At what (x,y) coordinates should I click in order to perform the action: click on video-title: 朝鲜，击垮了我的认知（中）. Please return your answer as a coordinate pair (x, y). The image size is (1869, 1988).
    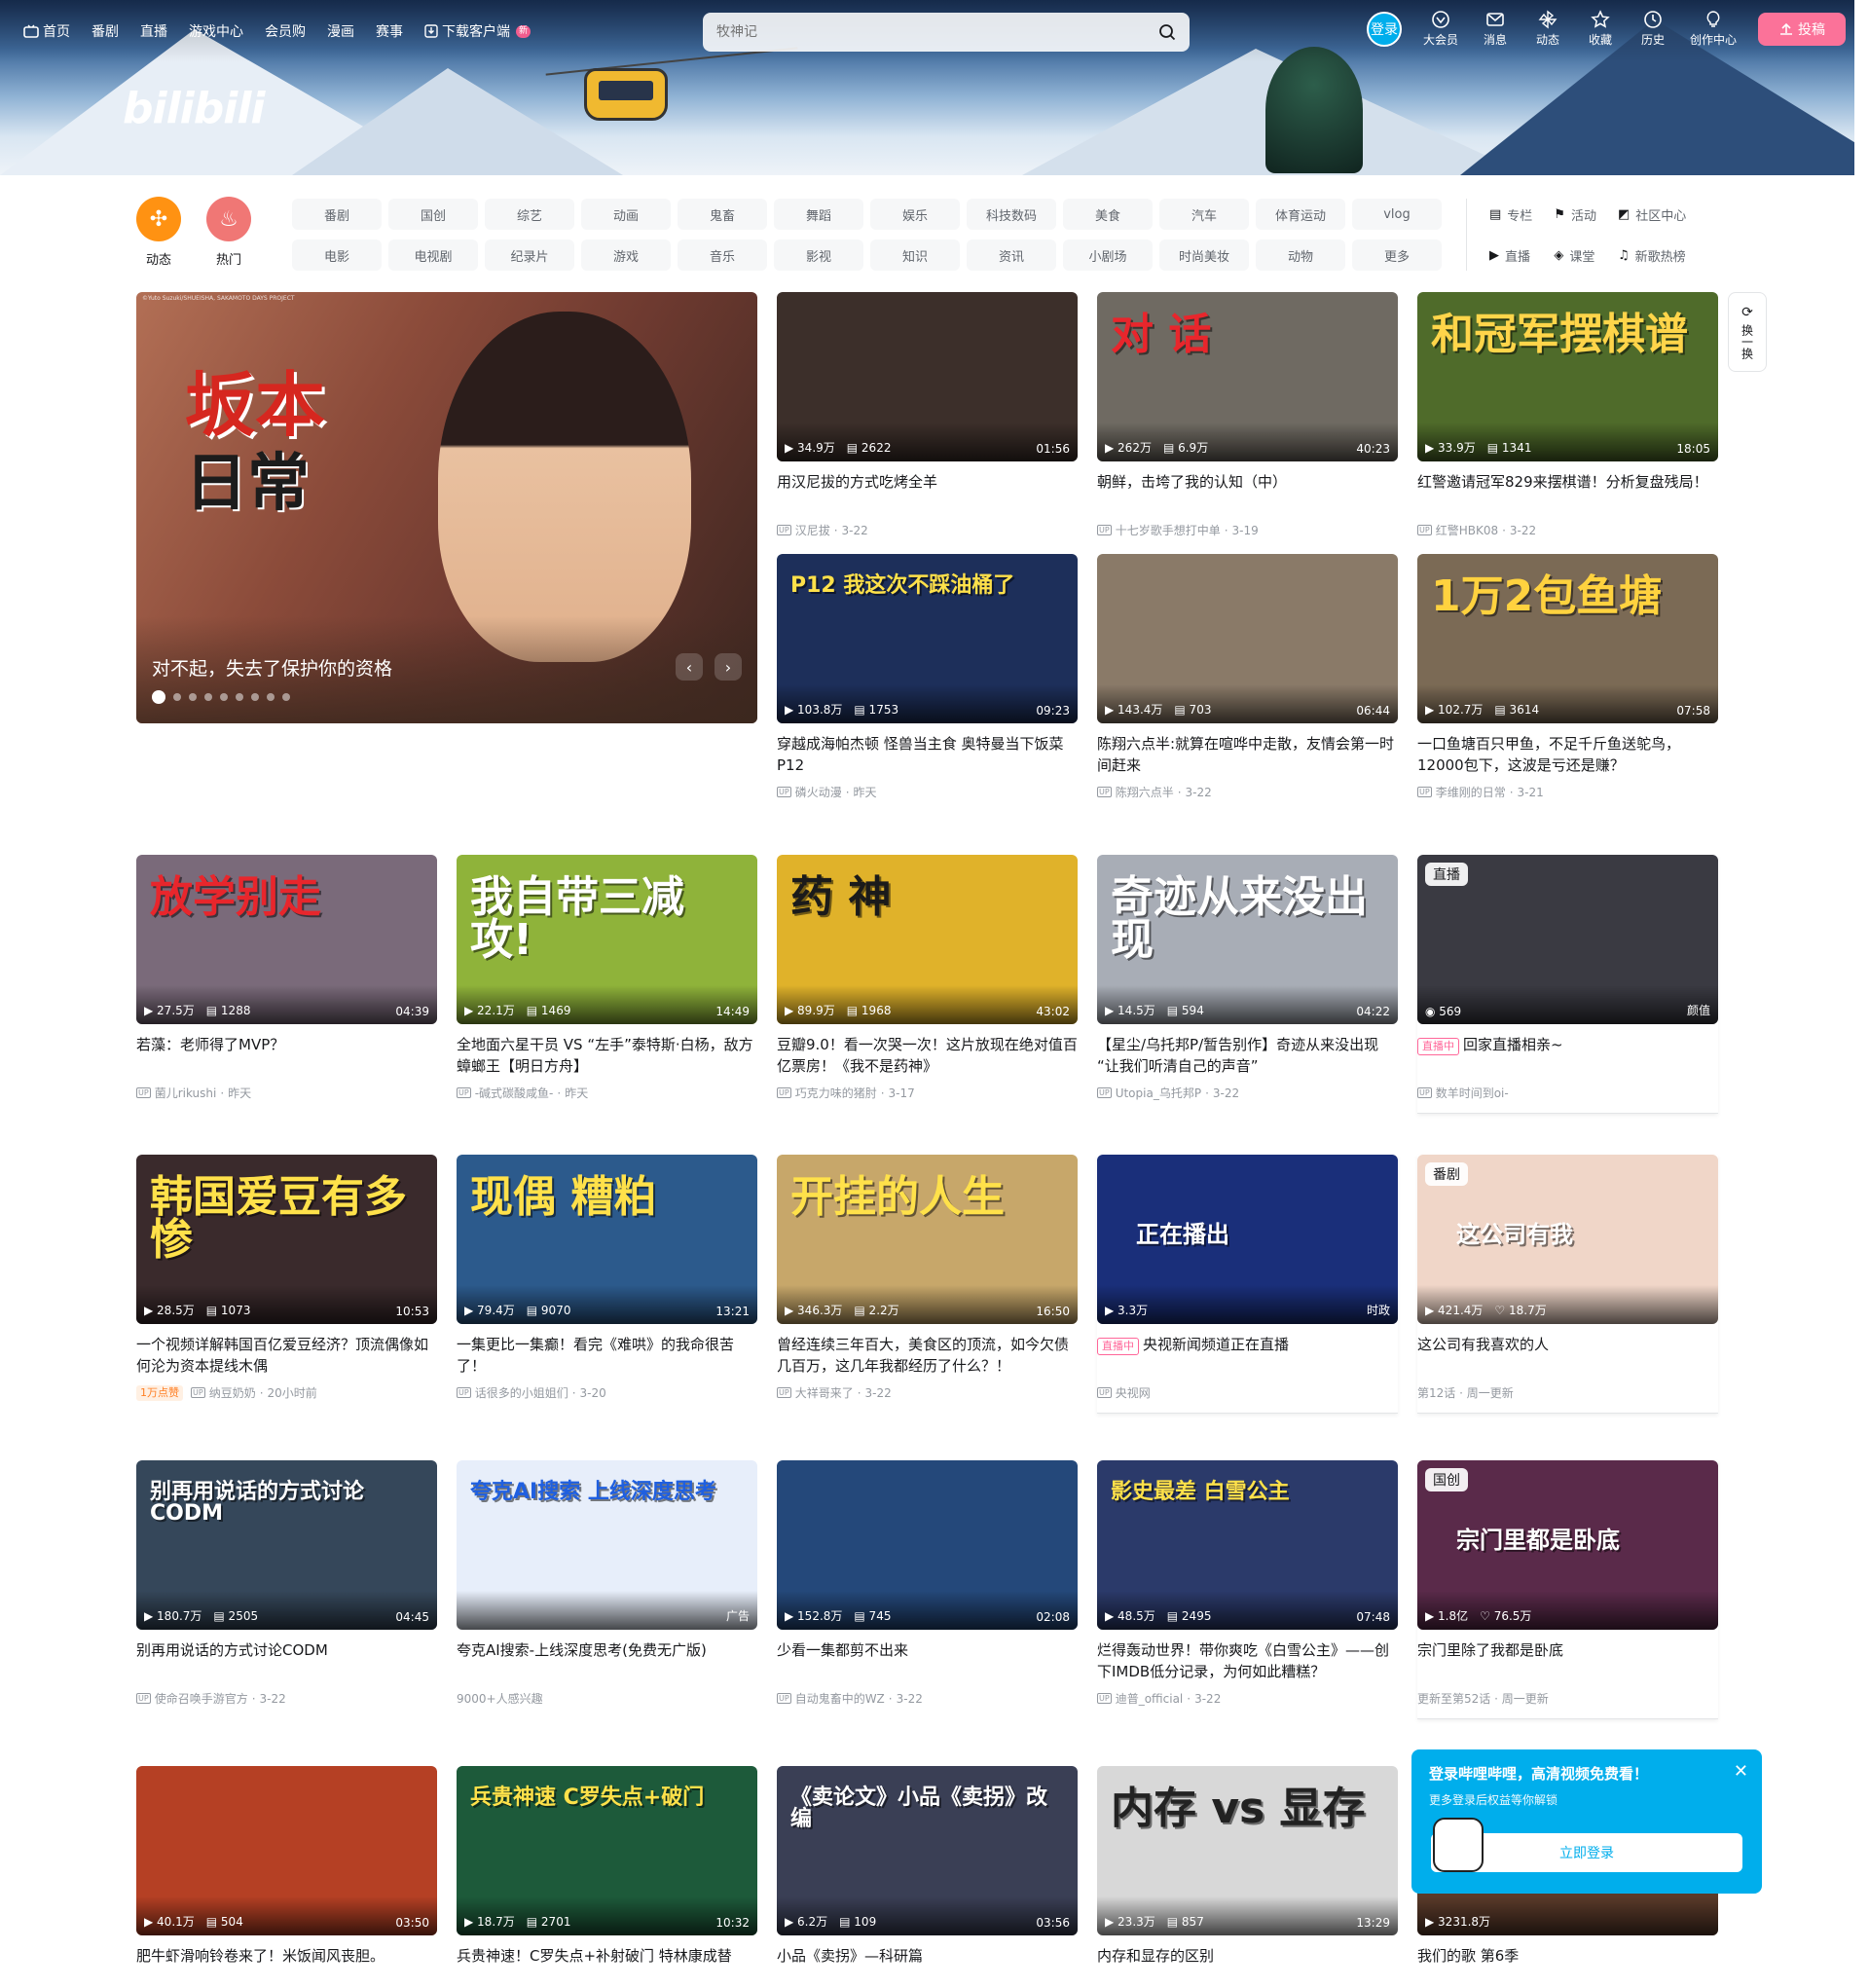
    Looking at the image, I should click on (1247, 492).